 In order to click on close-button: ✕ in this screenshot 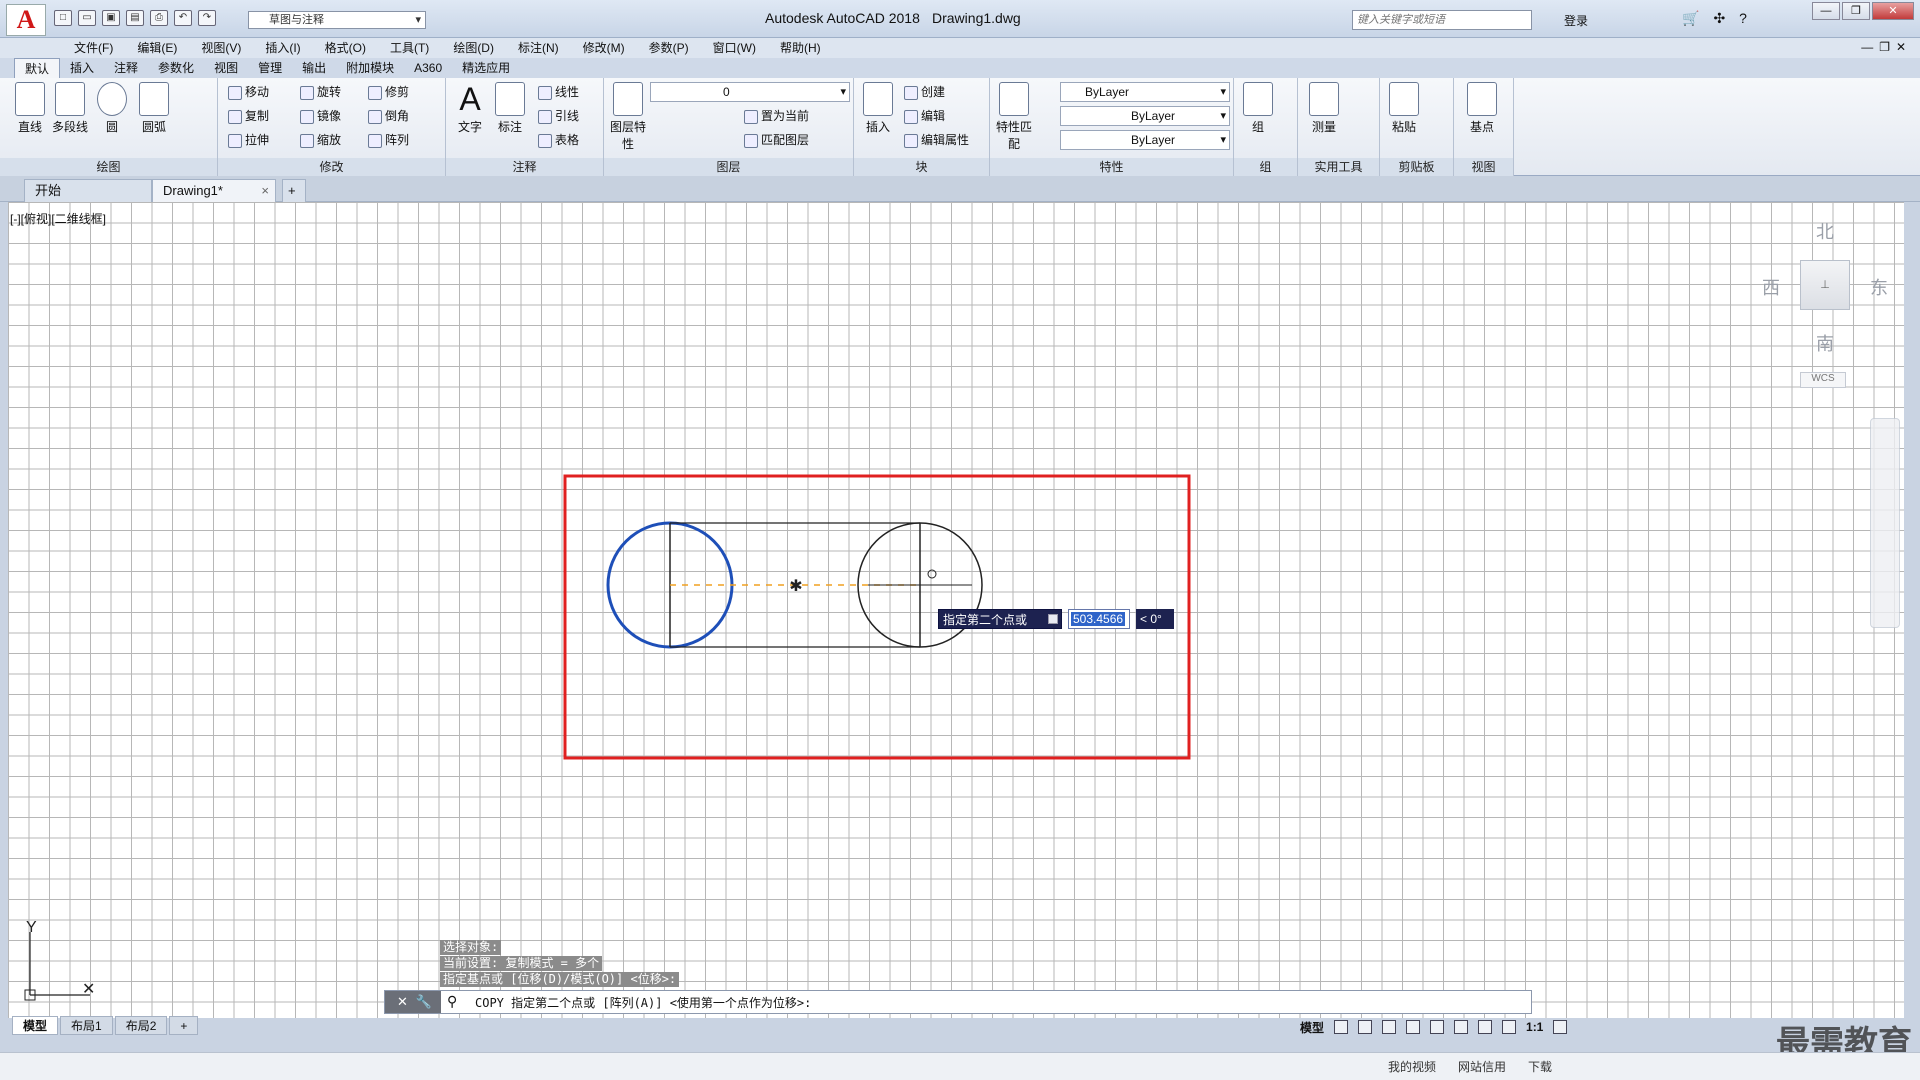, I will do `click(1893, 11)`.